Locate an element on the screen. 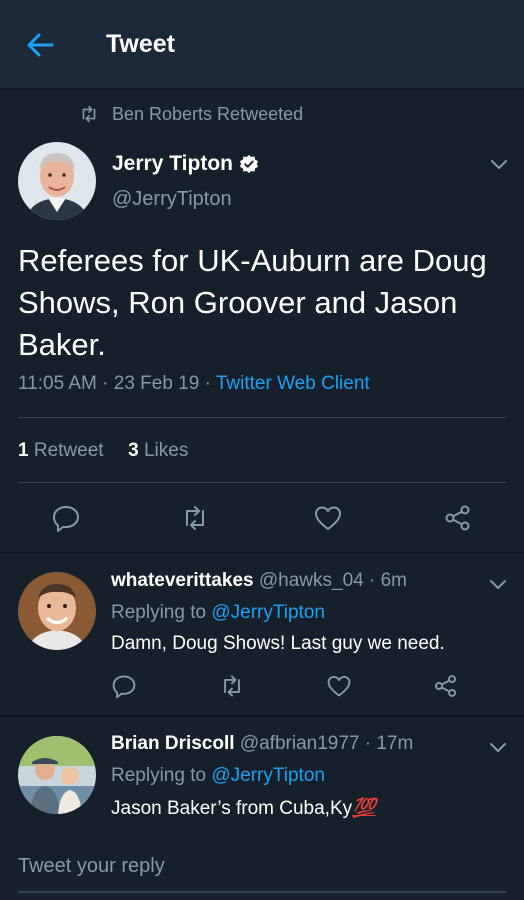 The image size is (524, 900). verified-badge-icon is located at coordinates (248, 164).